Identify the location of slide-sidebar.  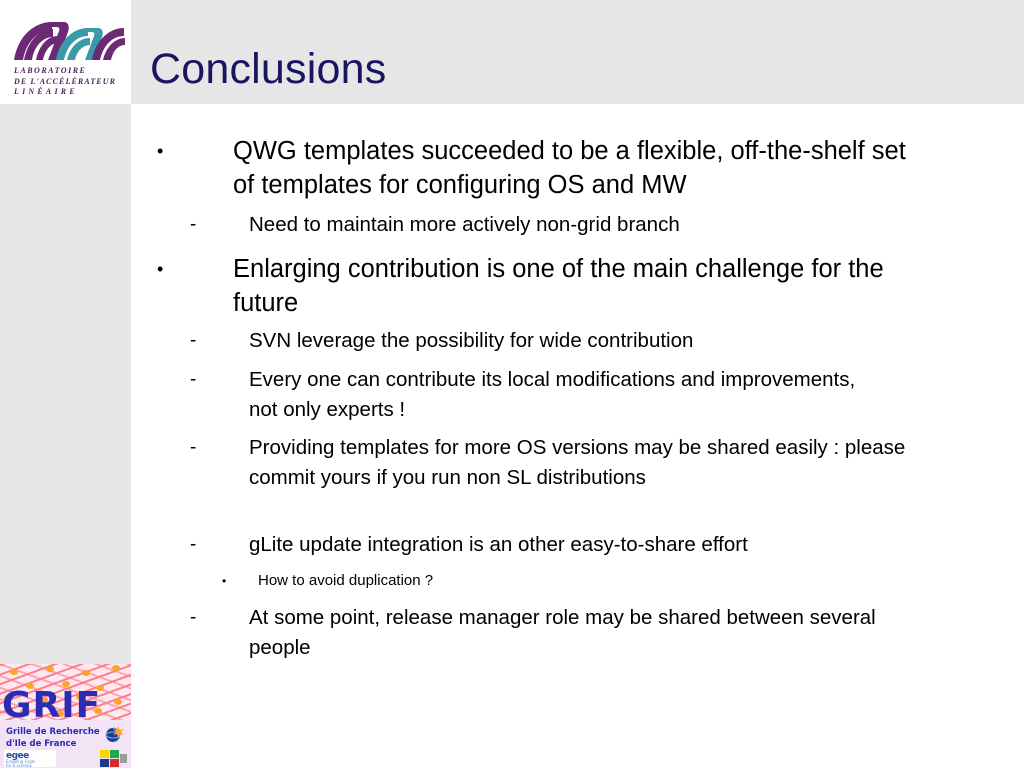
(65, 384).